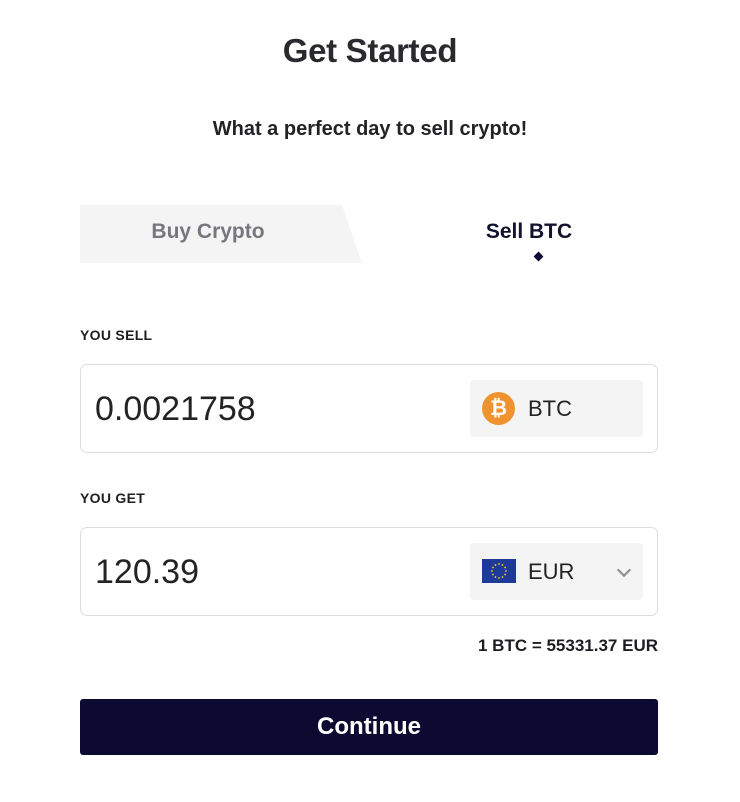 This screenshot has height=802, width=740. What do you see at coordinates (275, 409) in the screenshot?
I see `sell-amount-input` at bounding box center [275, 409].